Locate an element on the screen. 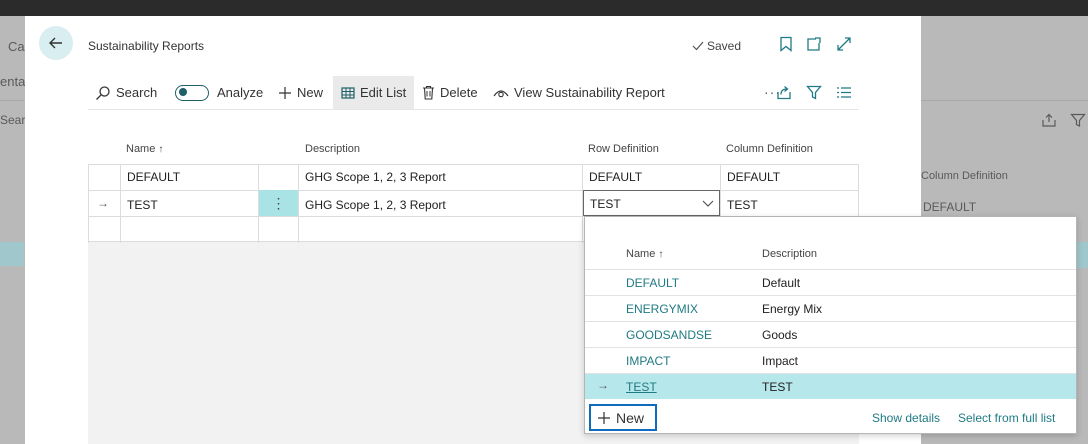 This screenshot has width=1088, height=444. bg-share-icon is located at coordinates (1049, 120).